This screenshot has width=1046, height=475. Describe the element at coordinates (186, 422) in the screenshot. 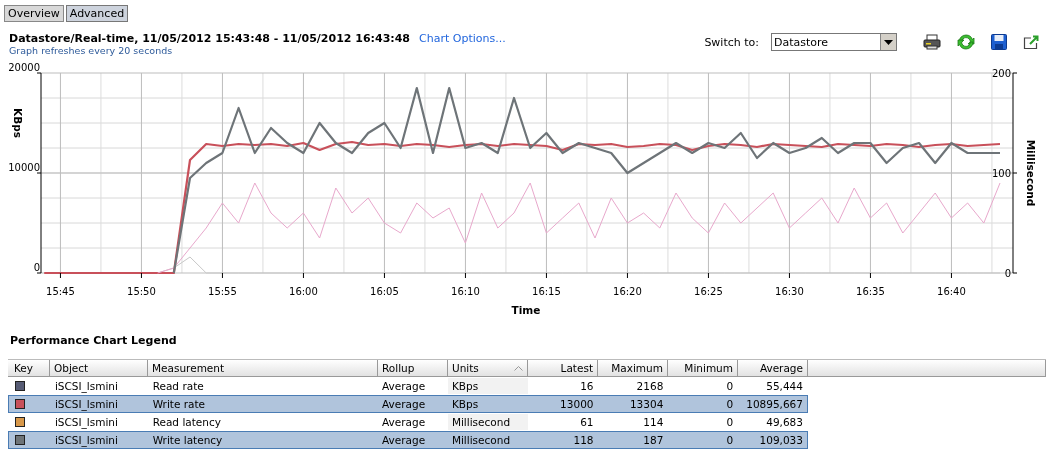

I see `measurement-cell-text: Read latency` at that location.